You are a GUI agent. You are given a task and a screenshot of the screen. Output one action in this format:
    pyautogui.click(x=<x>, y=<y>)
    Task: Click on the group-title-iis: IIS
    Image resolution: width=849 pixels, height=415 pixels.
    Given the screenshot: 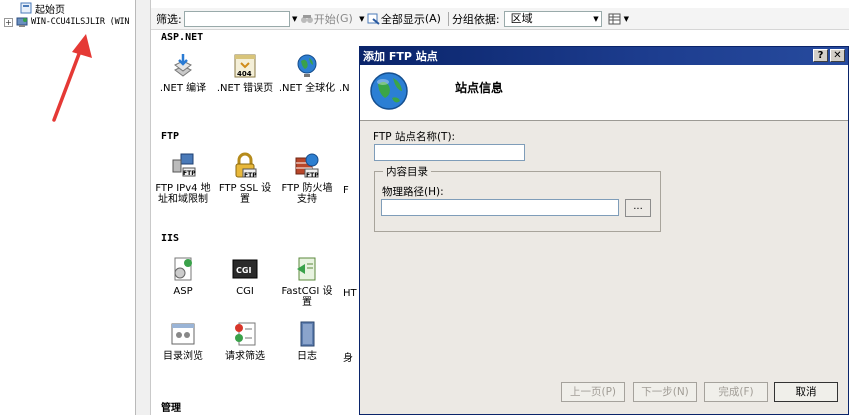 What is the action you would take?
    pyautogui.click(x=170, y=238)
    